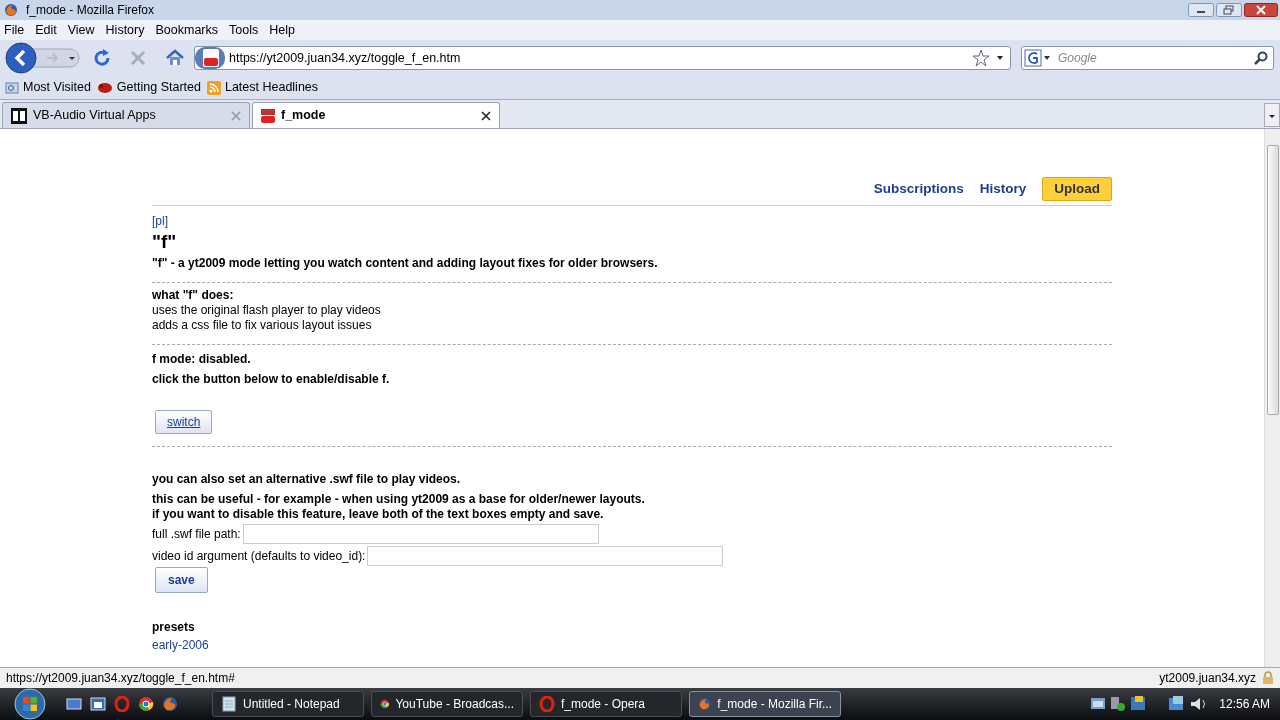  Describe the element at coordinates (282, 30) in the screenshot. I see `menu-item: Help` at that location.